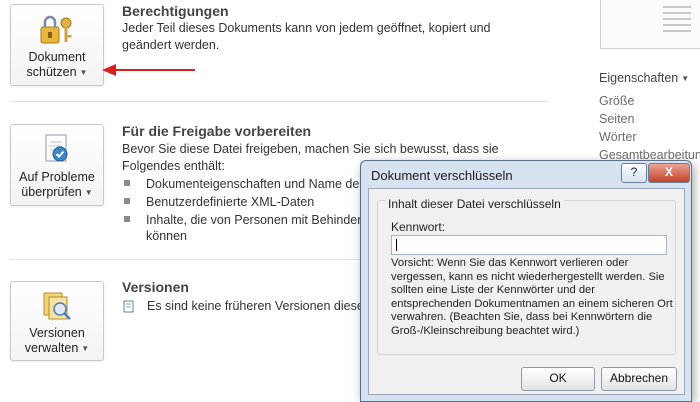  What do you see at coordinates (529, 245) in the screenshot?
I see `password-input` at bounding box center [529, 245].